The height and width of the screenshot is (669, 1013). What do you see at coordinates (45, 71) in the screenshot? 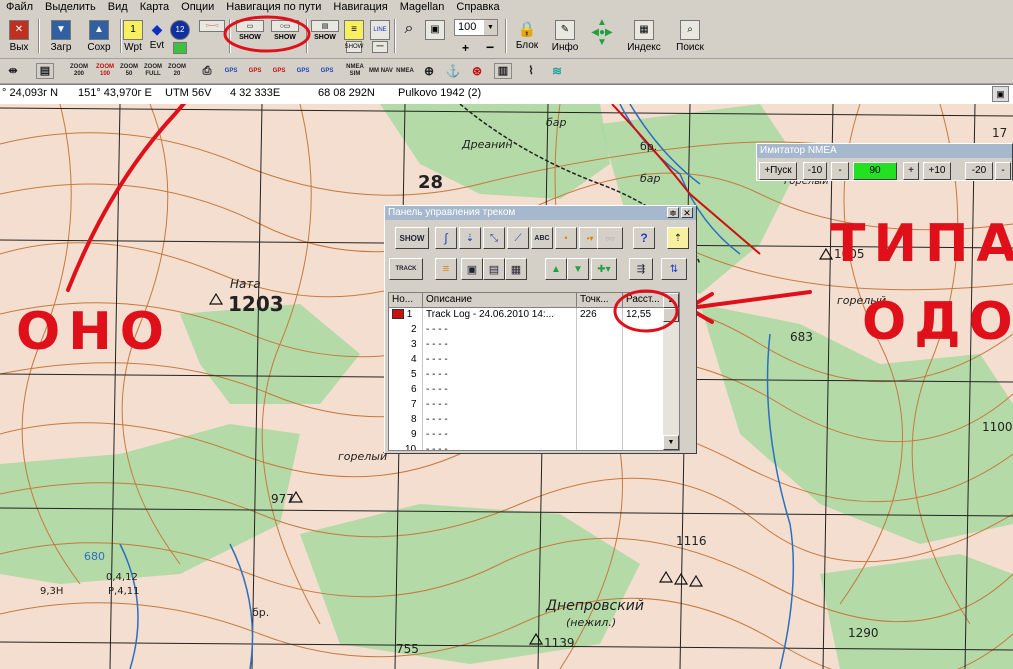
I see `layer-icon: ▤` at bounding box center [45, 71].